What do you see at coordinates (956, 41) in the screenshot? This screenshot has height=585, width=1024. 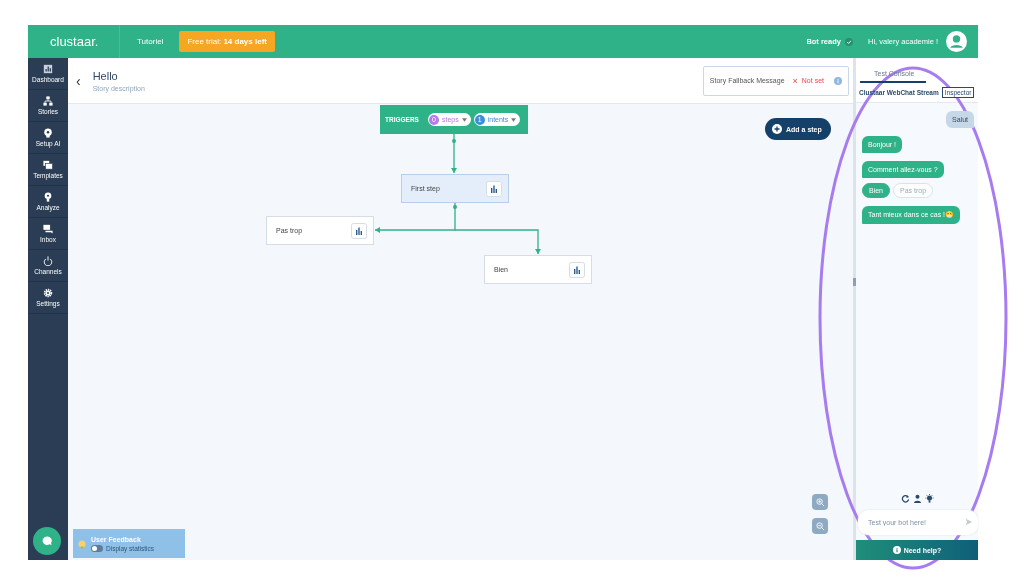 I see `avatar-icon` at bounding box center [956, 41].